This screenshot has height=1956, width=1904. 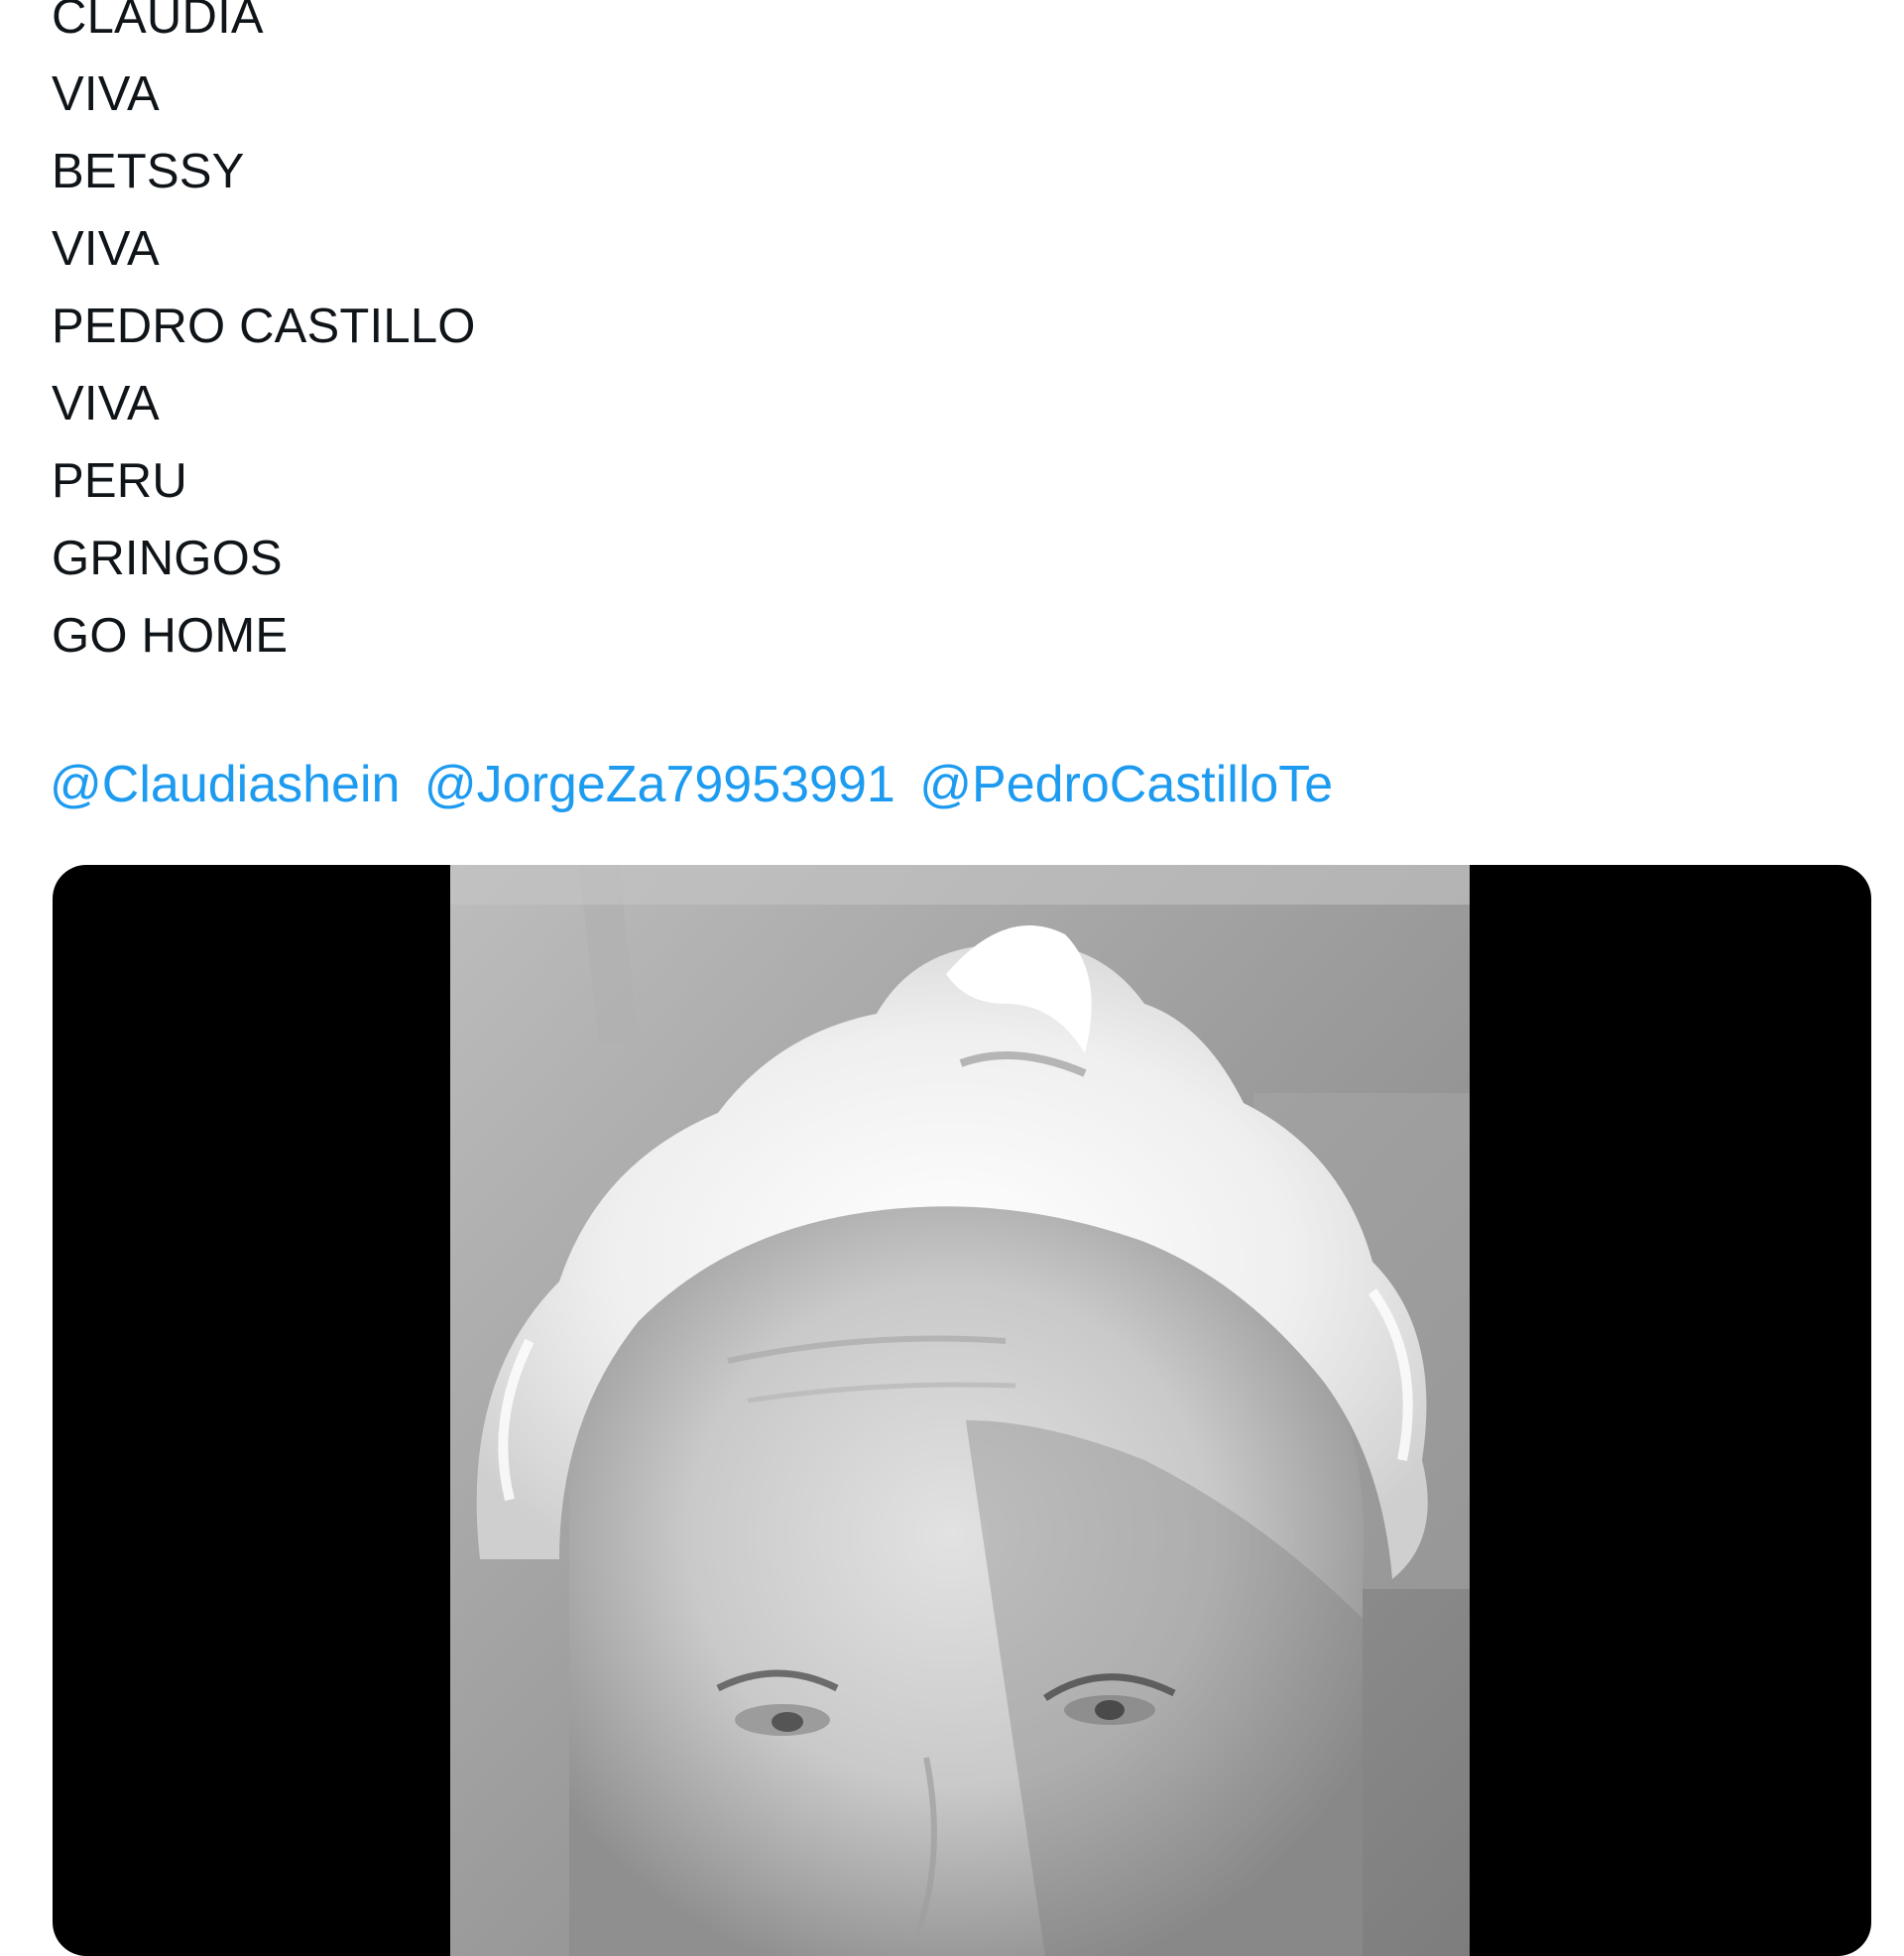 What do you see at coordinates (1126, 784) in the screenshot?
I see `mention-link-pedrocastillote: @PedroCastilloTe` at bounding box center [1126, 784].